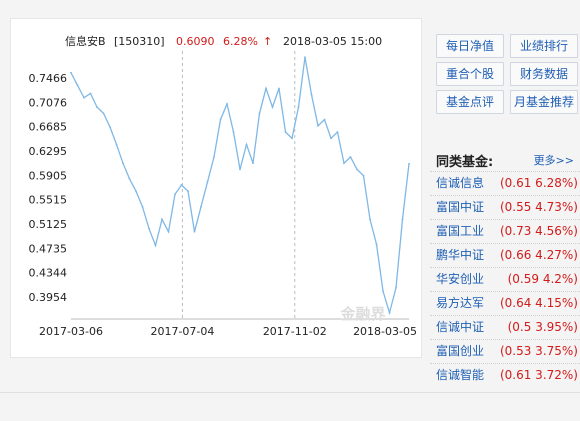 The width and height of the screenshot is (580, 421). What do you see at coordinates (295, 331) in the screenshot?
I see `x-tick-label: 2017-11-02` at bounding box center [295, 331].